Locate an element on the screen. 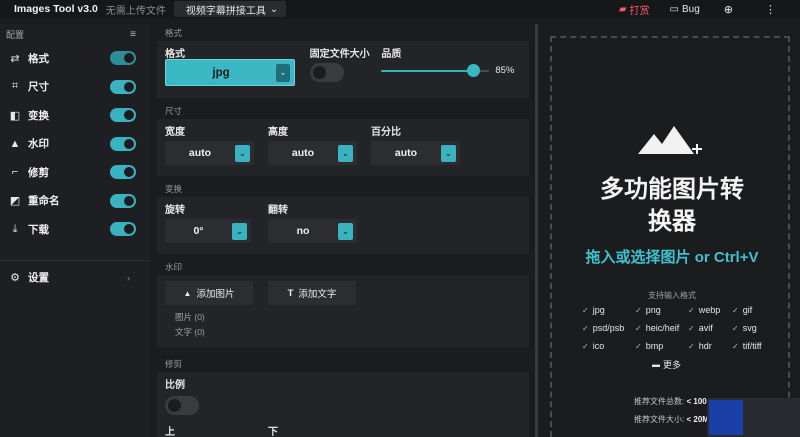 The height and width of the screenshot is (437, 800). width-select: auto ⌄ is located at coordinates (209, 153).